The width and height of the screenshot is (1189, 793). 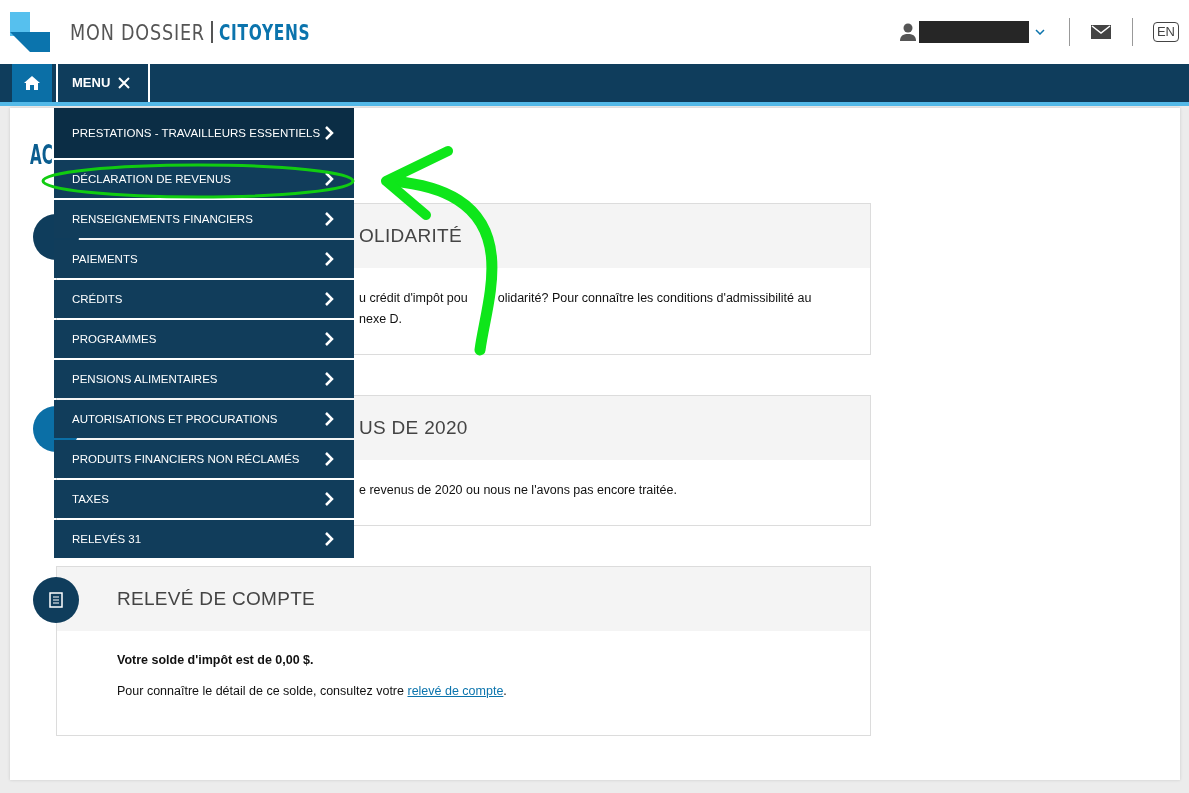 I want to click on home-icon, so click(x=32, y=83).